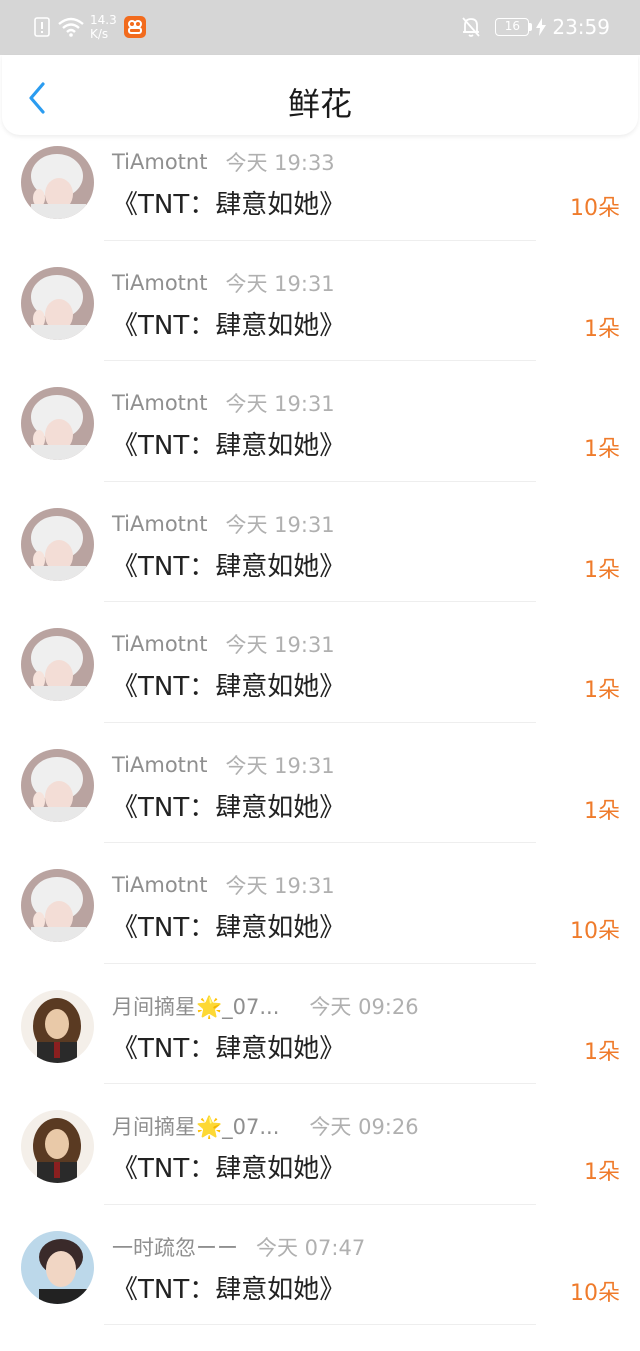 This screenshot has height=1351, width=640. Describe the element at coordinates (99, 34) in the screenshot. I see `net-speed-unit: K/s` at that location.